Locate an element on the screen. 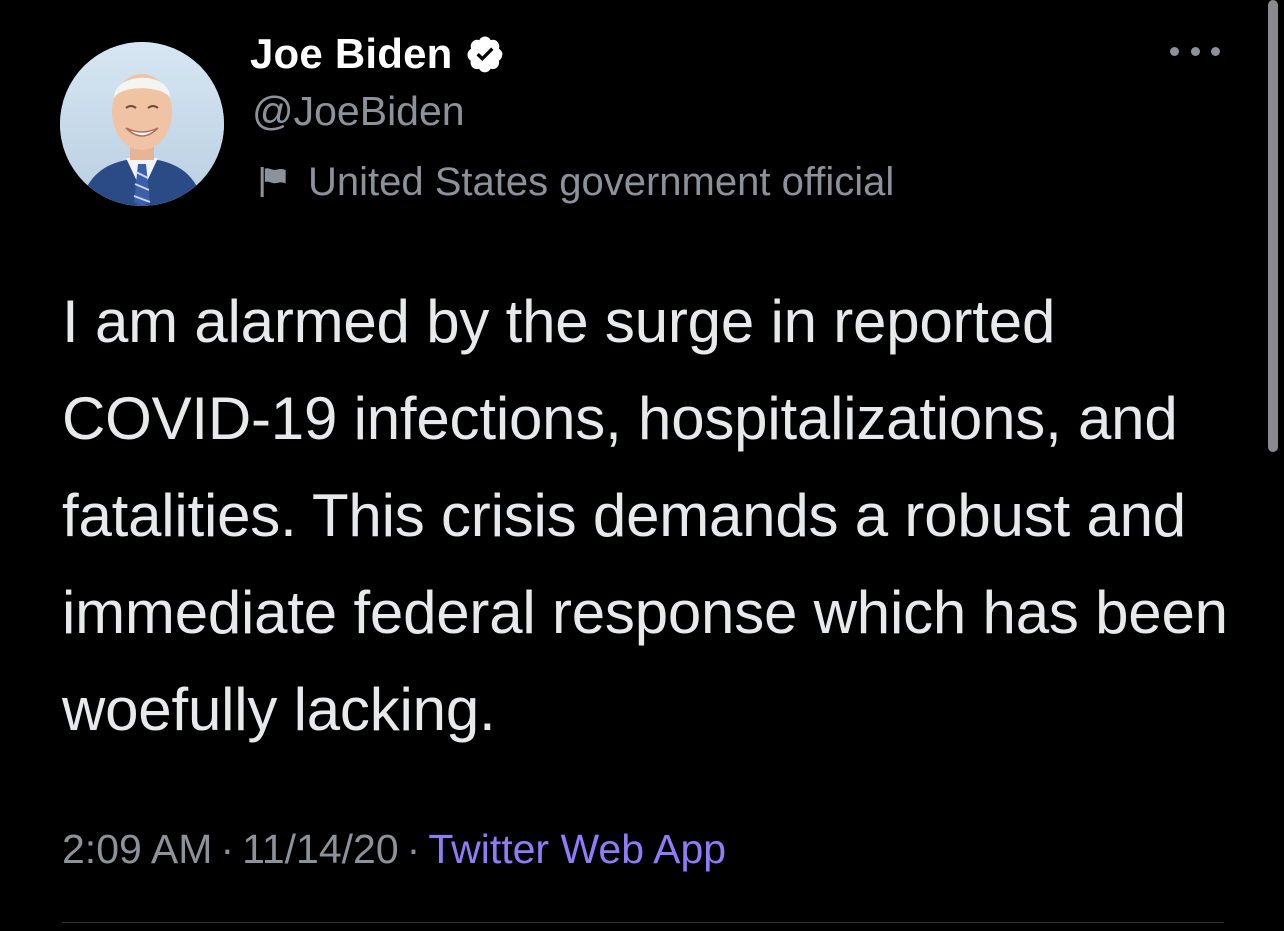  account-label-text: United States government official is located at coordinates (601, 181).